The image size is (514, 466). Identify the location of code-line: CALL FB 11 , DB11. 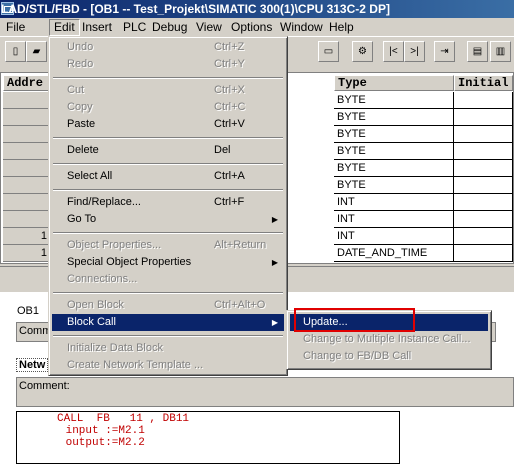
(123, 419).